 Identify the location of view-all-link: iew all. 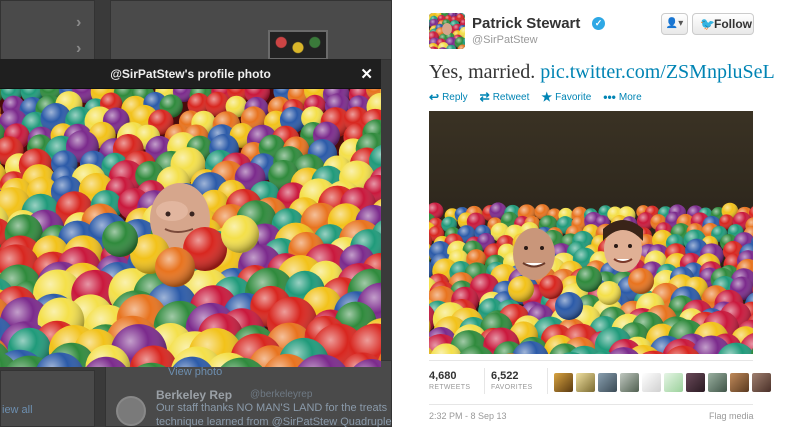
(17, 410).